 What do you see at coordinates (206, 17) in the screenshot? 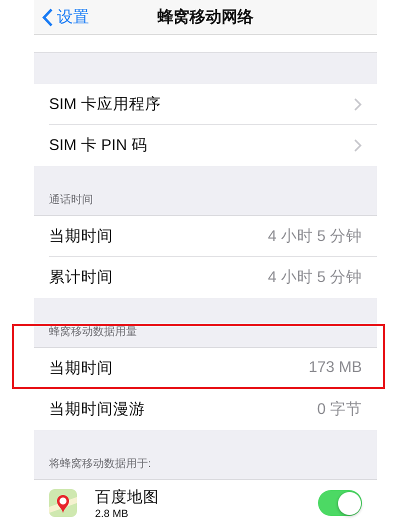
I see `nav-title: 蜂窝移动网络` at bounding box center [206, 17].